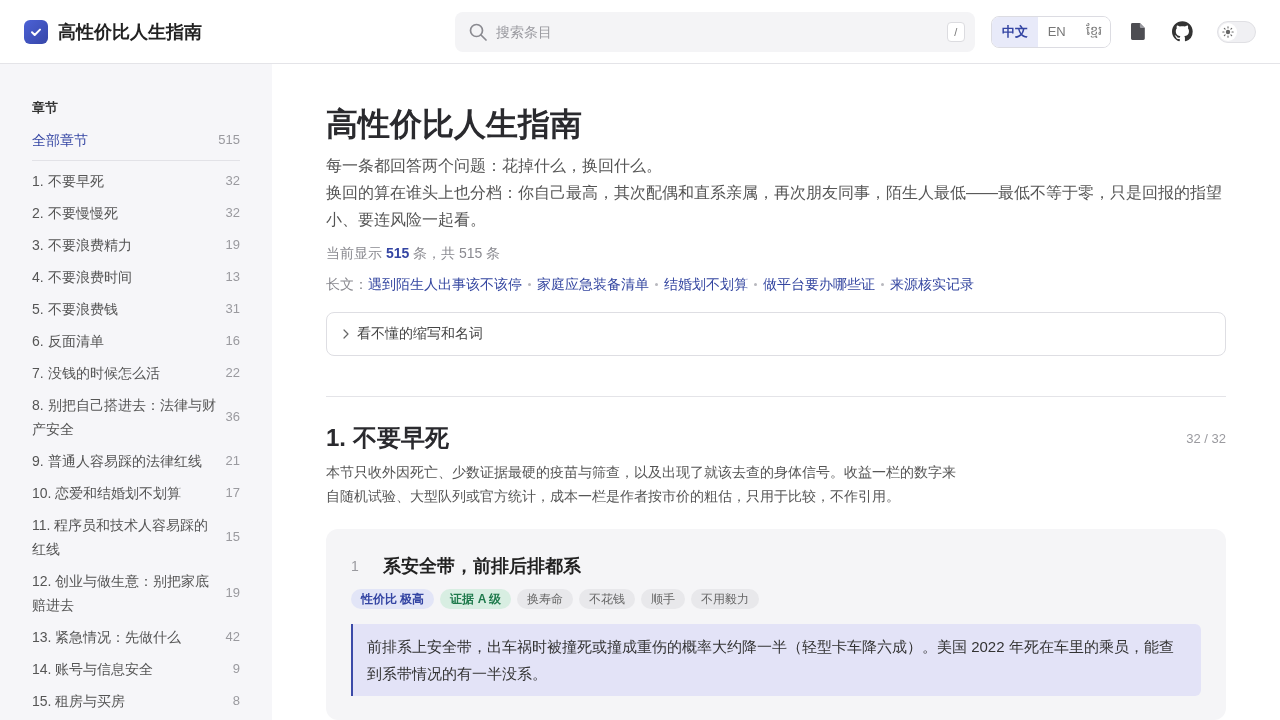 This screenshot has width=1280, height=720. What do you see at coordinates (136, 245) in the screenshot?
I see `chapter-link: 3. 不要浪费精力 19` at bounding box center [136, 245].